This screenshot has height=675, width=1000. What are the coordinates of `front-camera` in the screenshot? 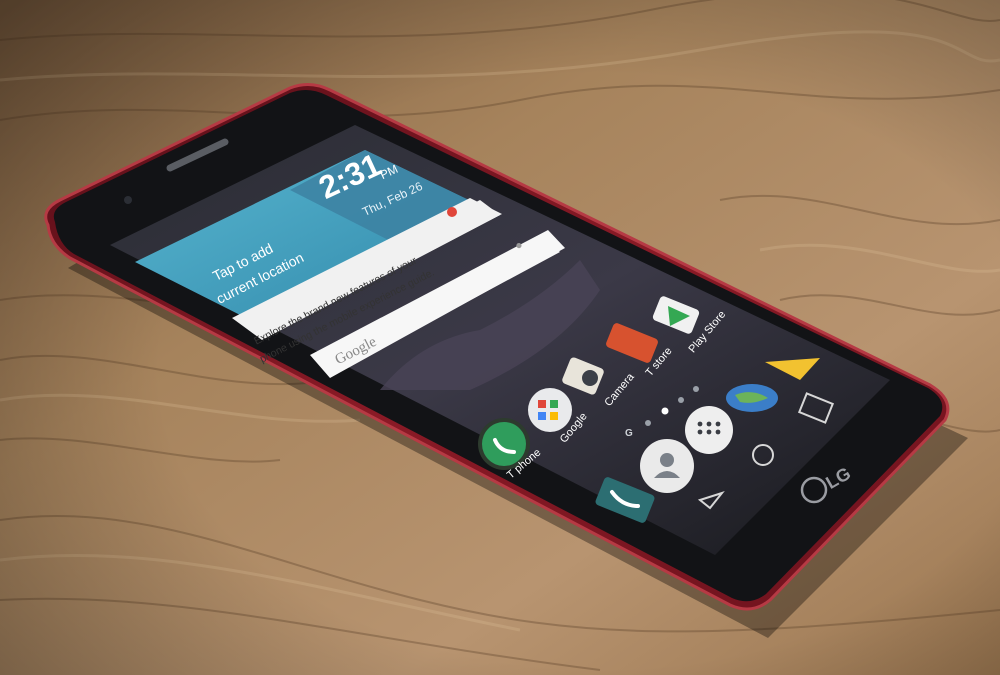 It's located at (128, 200).